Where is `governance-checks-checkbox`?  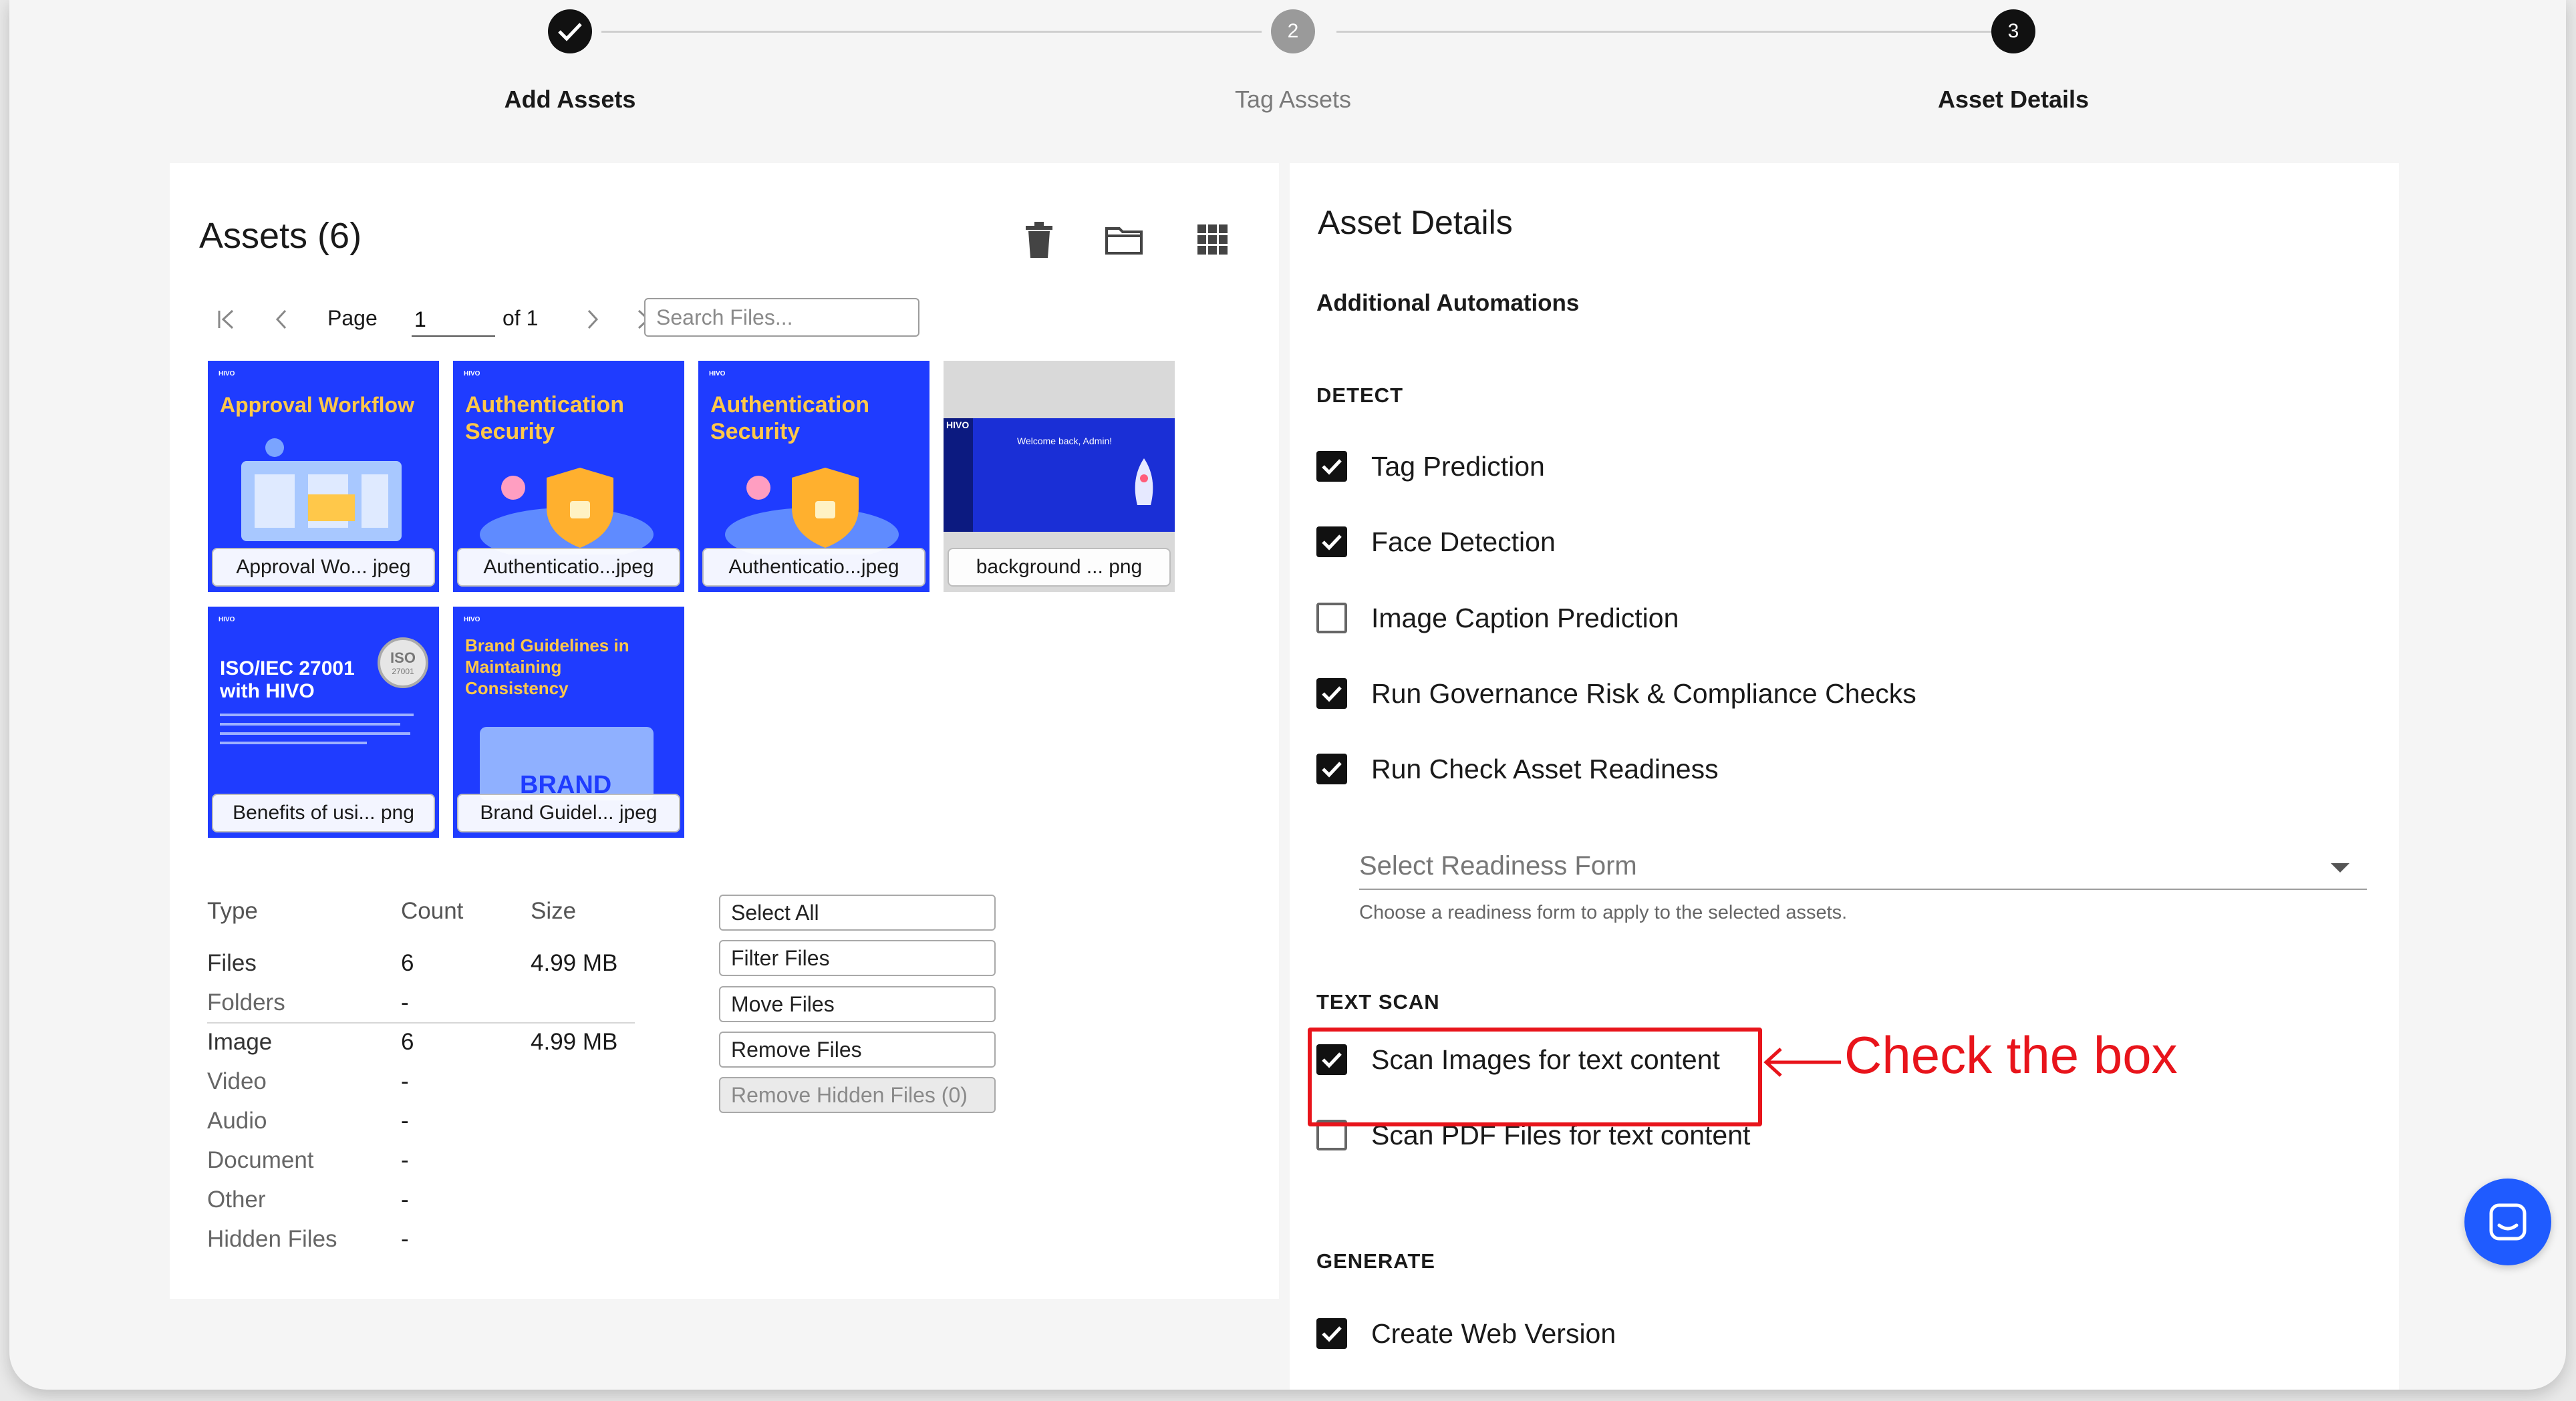 governance-checks-checkbox is located at coordinates (1331, 693).